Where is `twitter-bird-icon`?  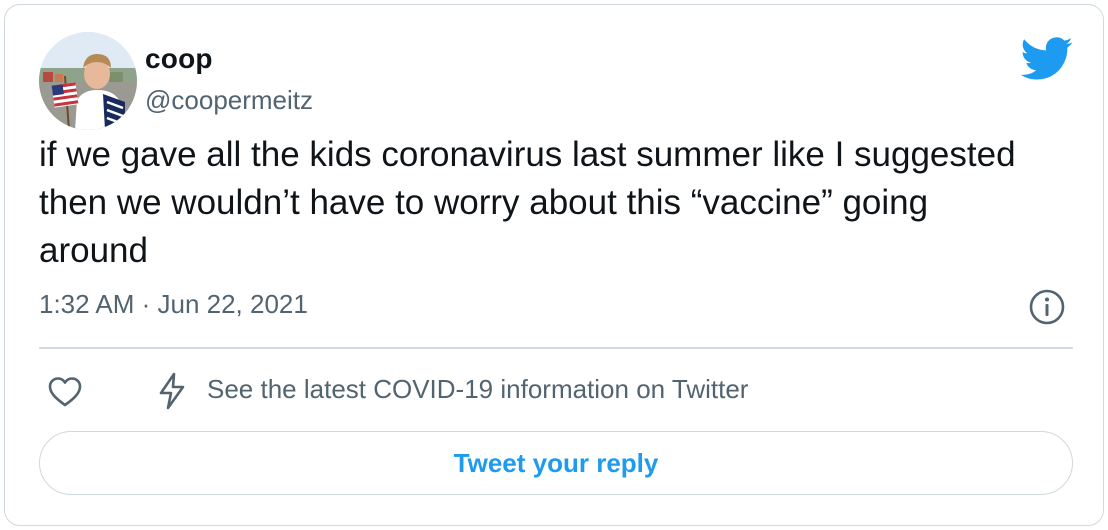
twitter-bird-icon is located at coordinates (1047, 59).